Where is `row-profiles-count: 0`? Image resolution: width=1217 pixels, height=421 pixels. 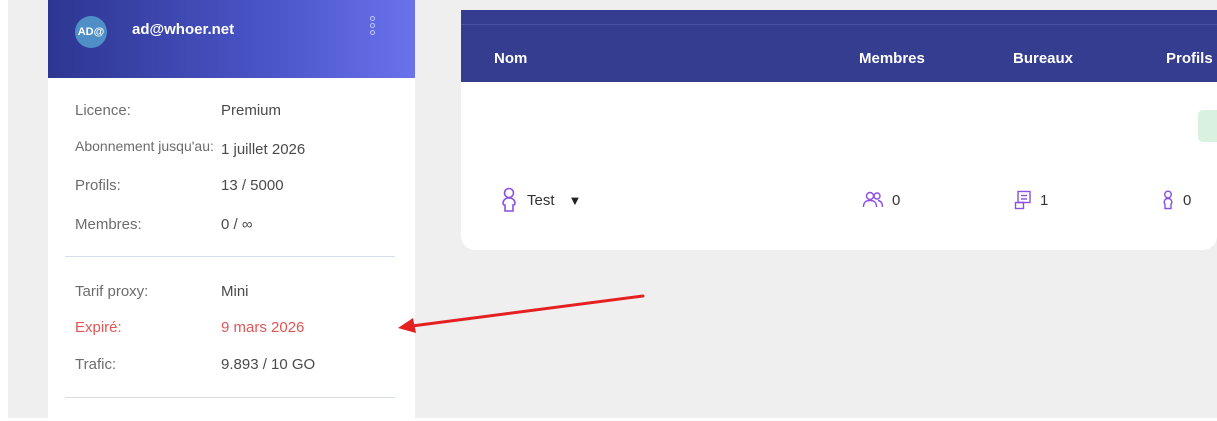 row-profiles-count: 0 is located at coordinates (1187, 200).